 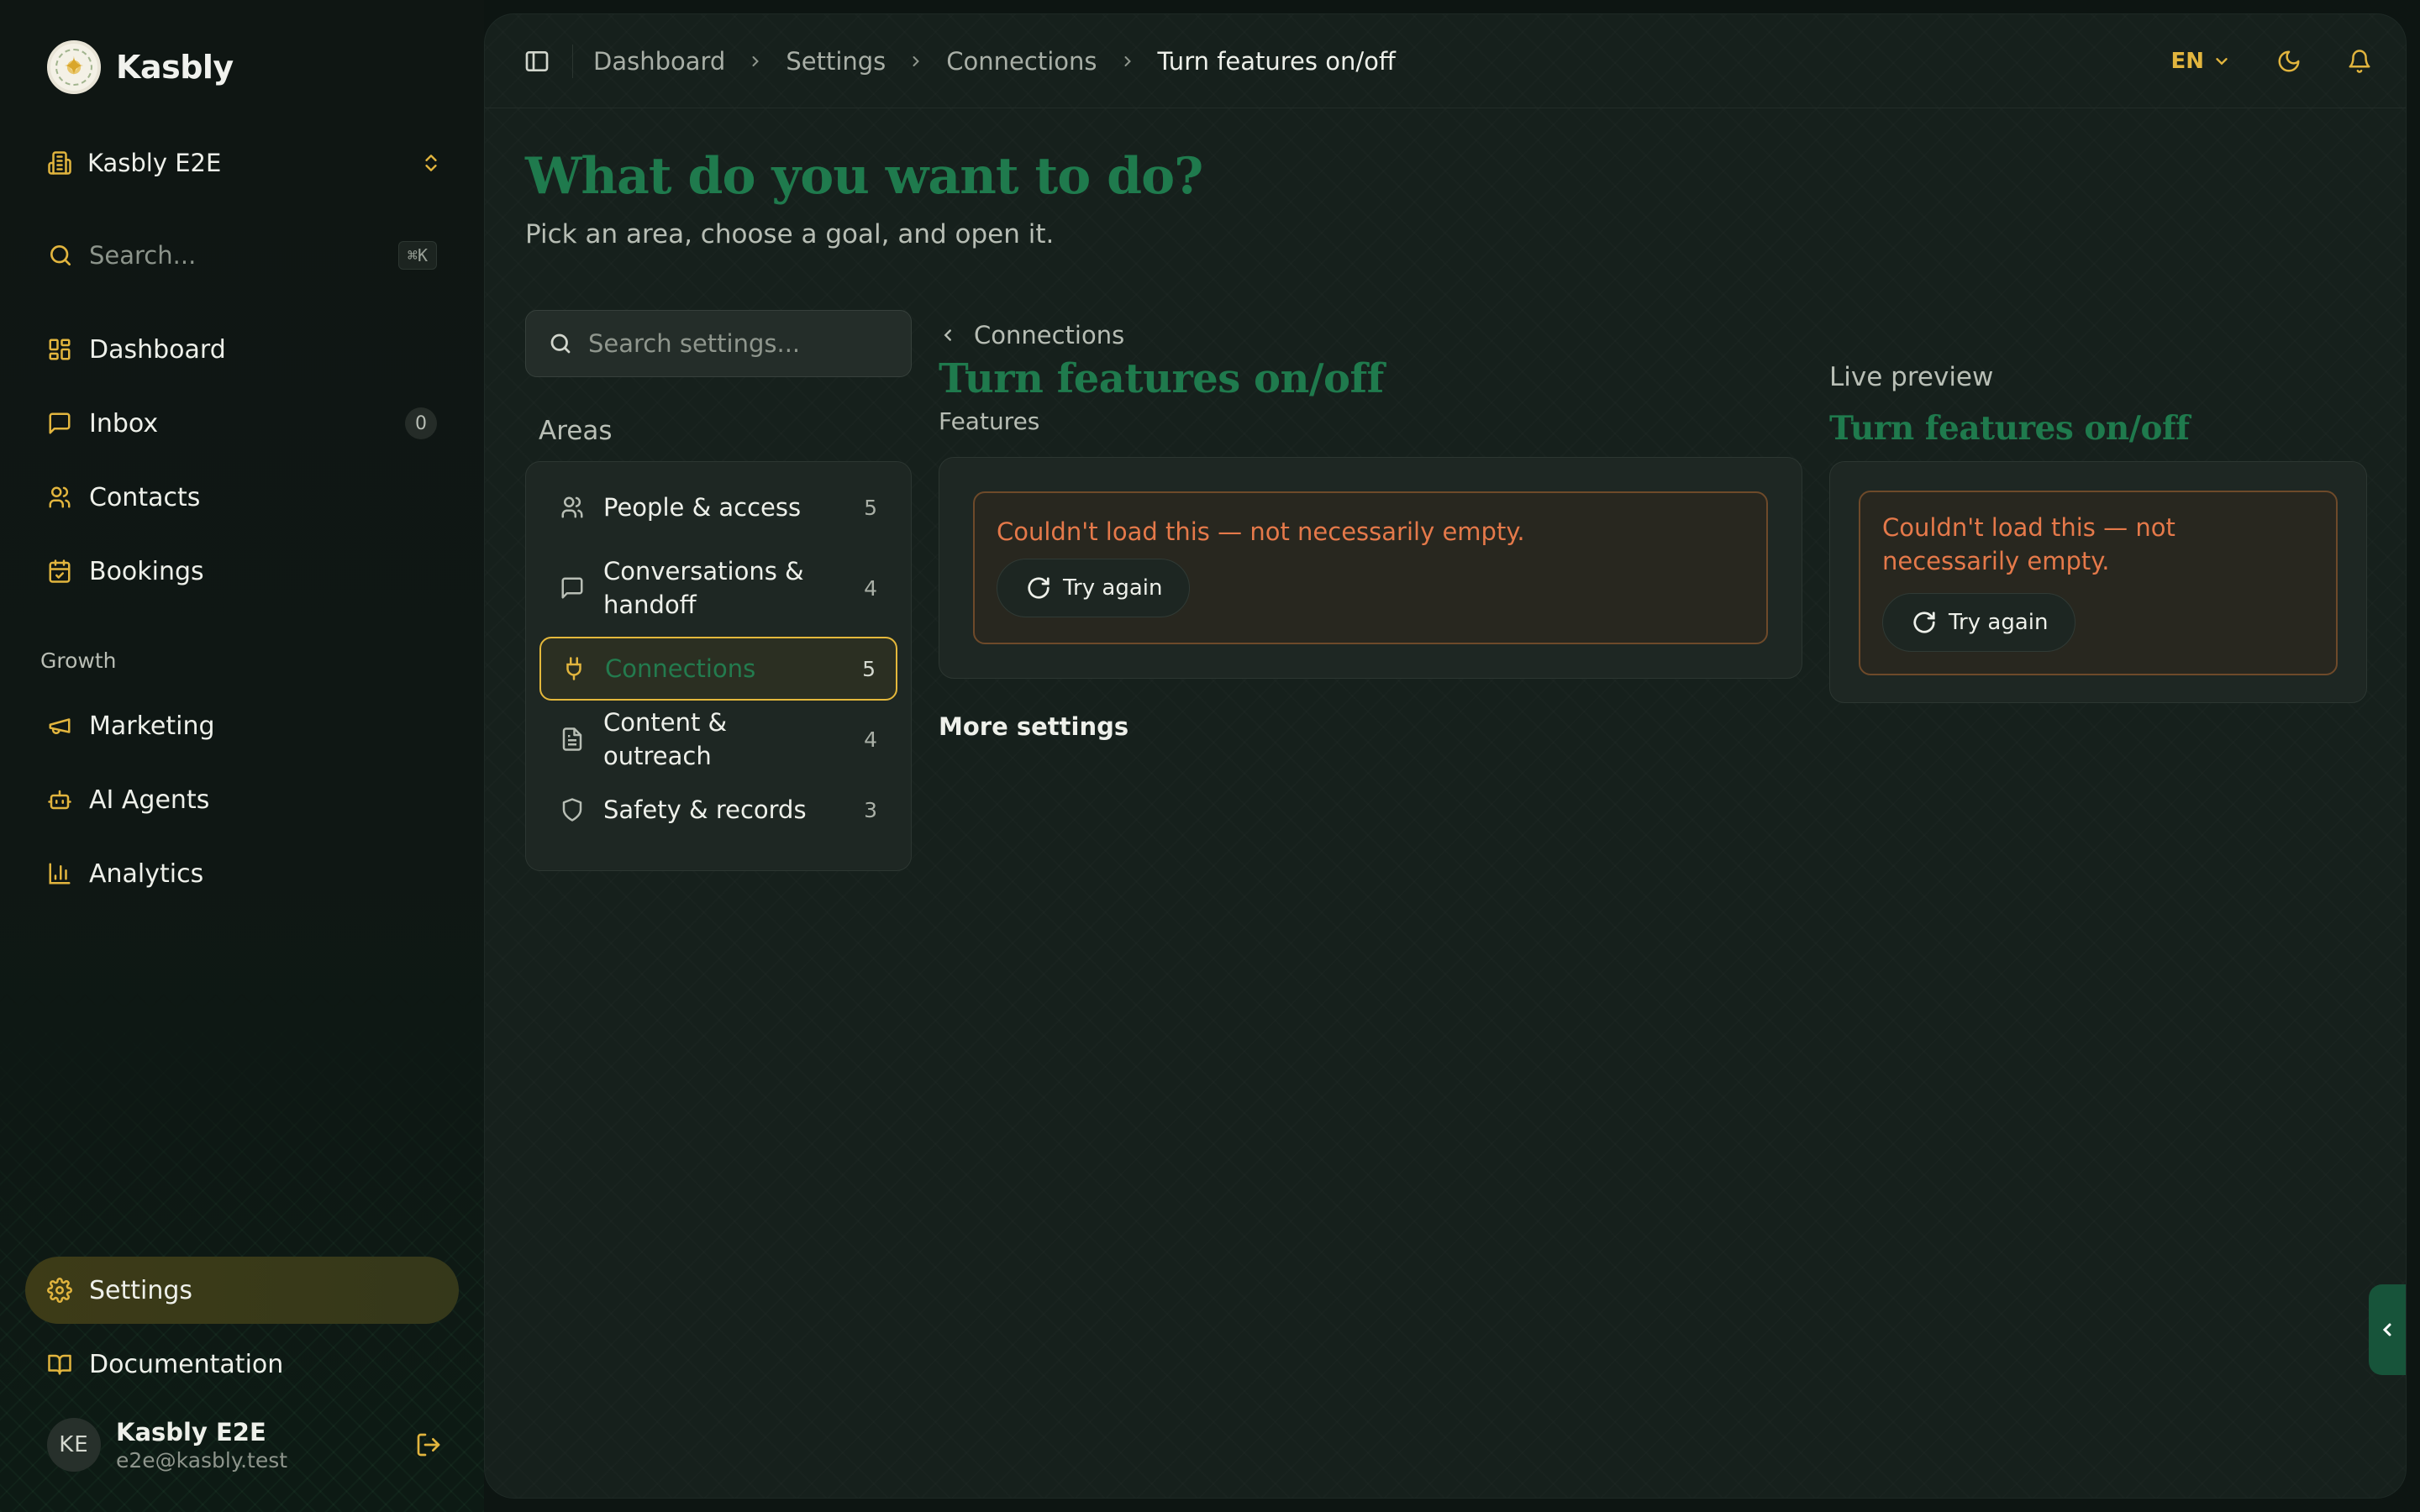 I want to click on shield-icon, so click(x=572, y=809).